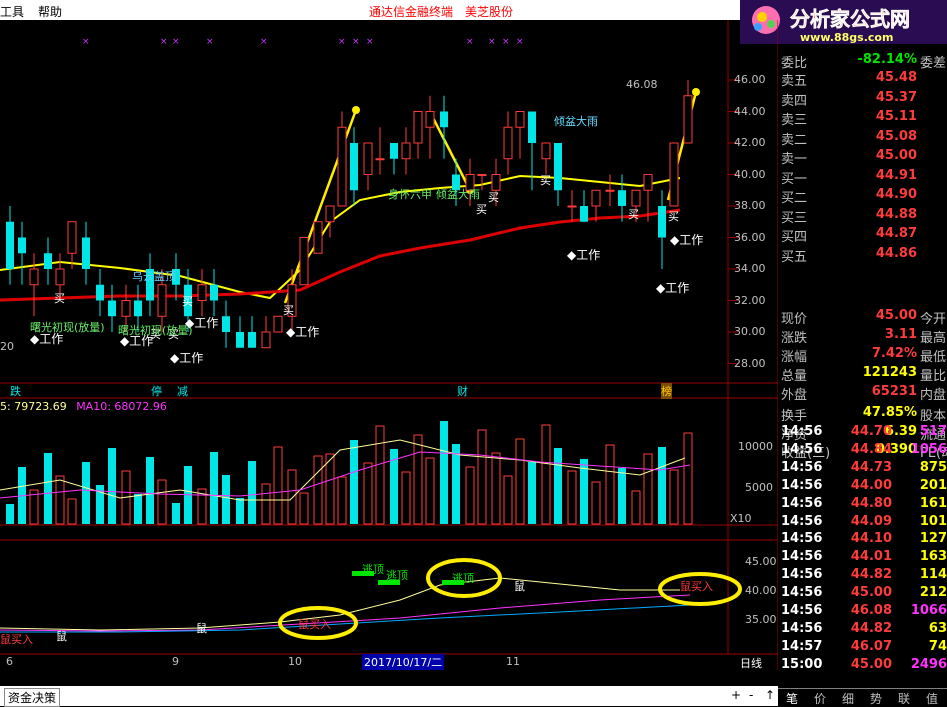 The image size is (947, 707). What do you see at coordinates (794, 140) in the screenshot?
I see `quote-label: 卖二` at bounding box center [794, 140].